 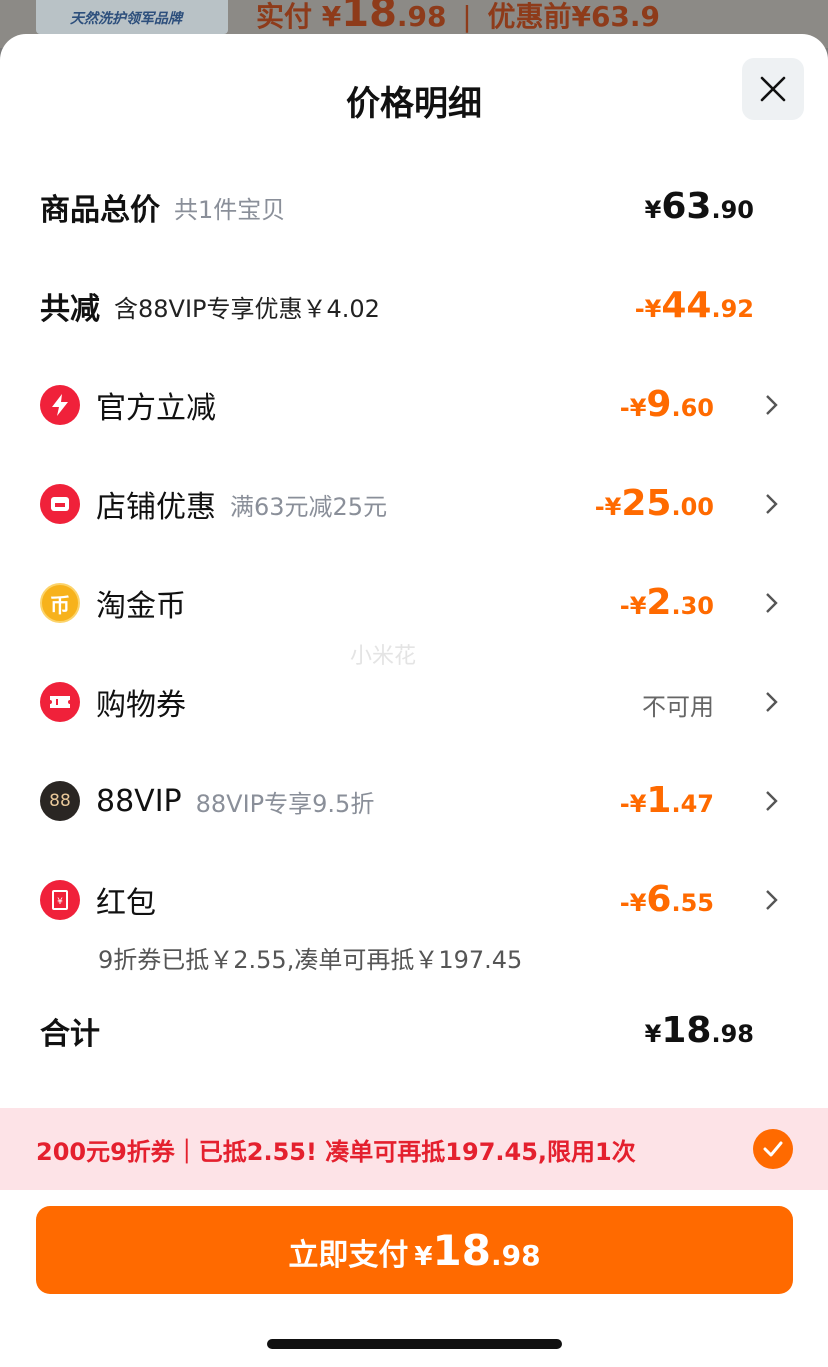 What do you see at coordinates (414, 306) in the screenshot?
I see `row-total-reduction: 共减 含88VIP专享优惠￥4.02 -¥ 44.92` at bounding box center [414, 306].